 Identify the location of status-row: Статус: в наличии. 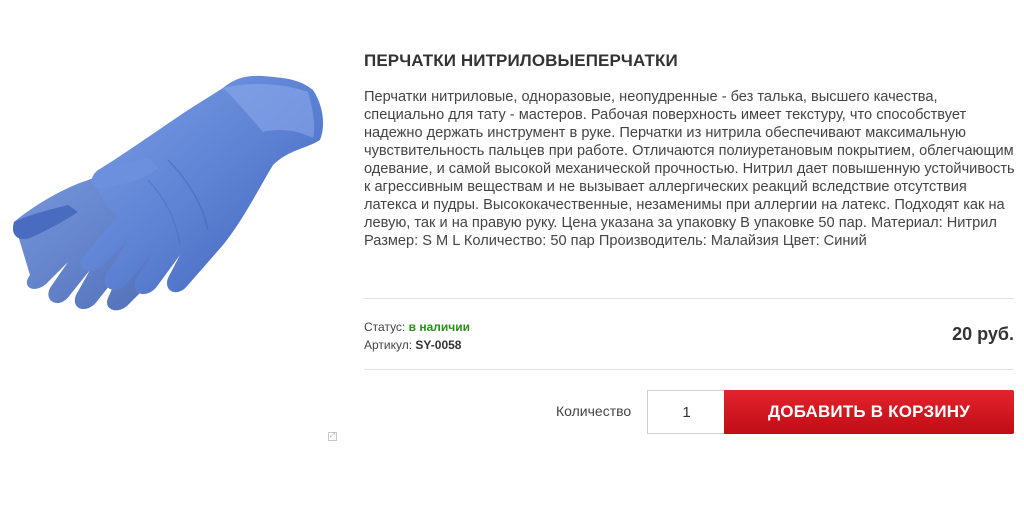
(417, 327).